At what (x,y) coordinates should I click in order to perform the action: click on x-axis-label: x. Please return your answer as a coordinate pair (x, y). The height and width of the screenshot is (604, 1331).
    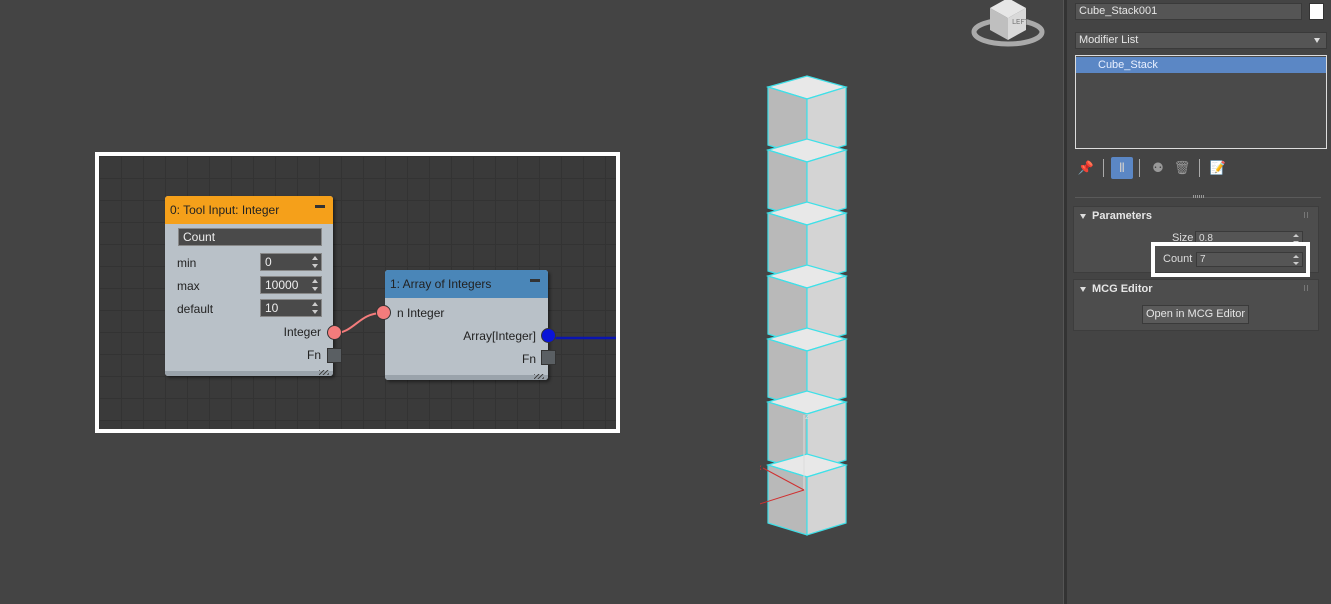
    Looking at the image, I should click on (761, 467).